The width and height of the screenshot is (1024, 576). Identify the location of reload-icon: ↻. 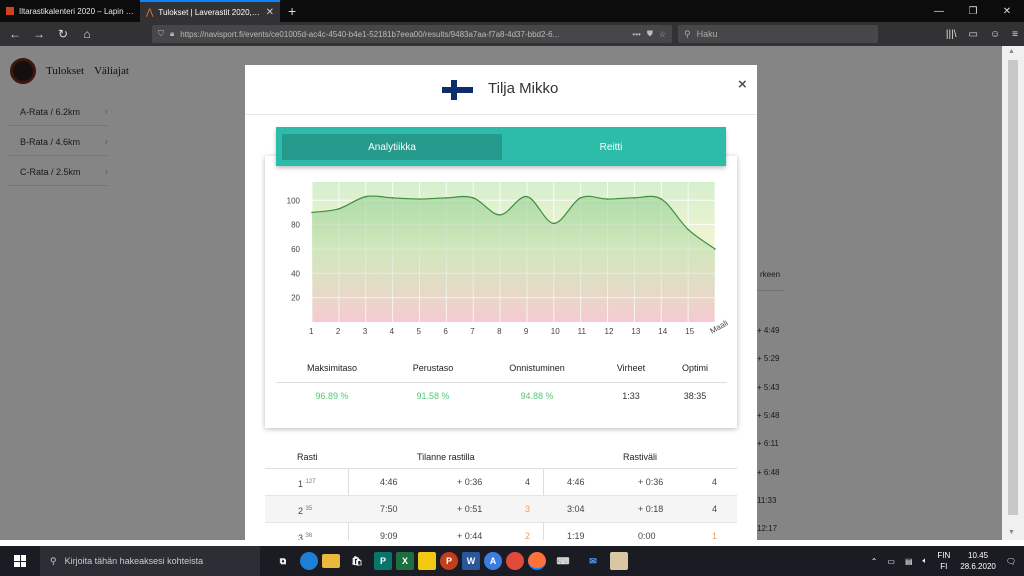
(63, 34).